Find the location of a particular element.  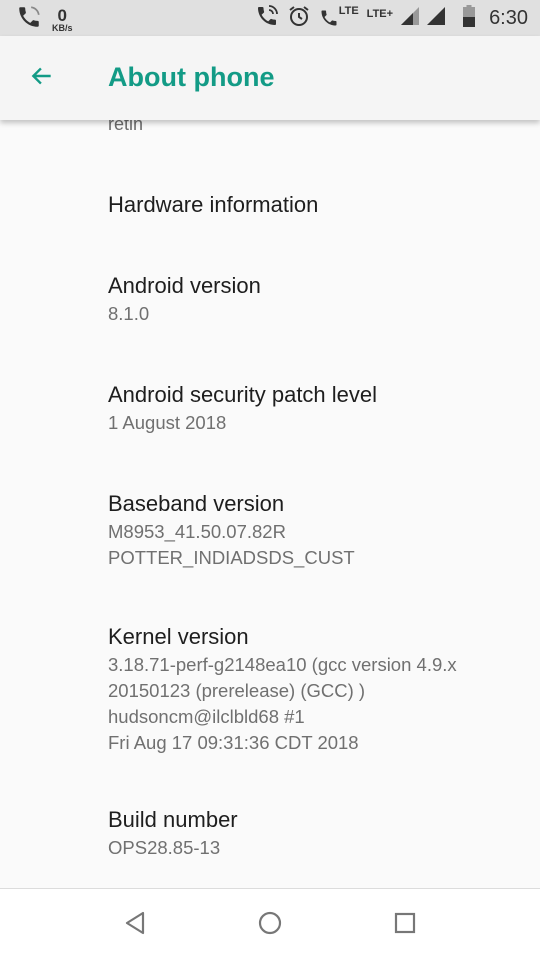

item-build-number: Build number OPS28.85-13 is located at coordinates (318, 833).